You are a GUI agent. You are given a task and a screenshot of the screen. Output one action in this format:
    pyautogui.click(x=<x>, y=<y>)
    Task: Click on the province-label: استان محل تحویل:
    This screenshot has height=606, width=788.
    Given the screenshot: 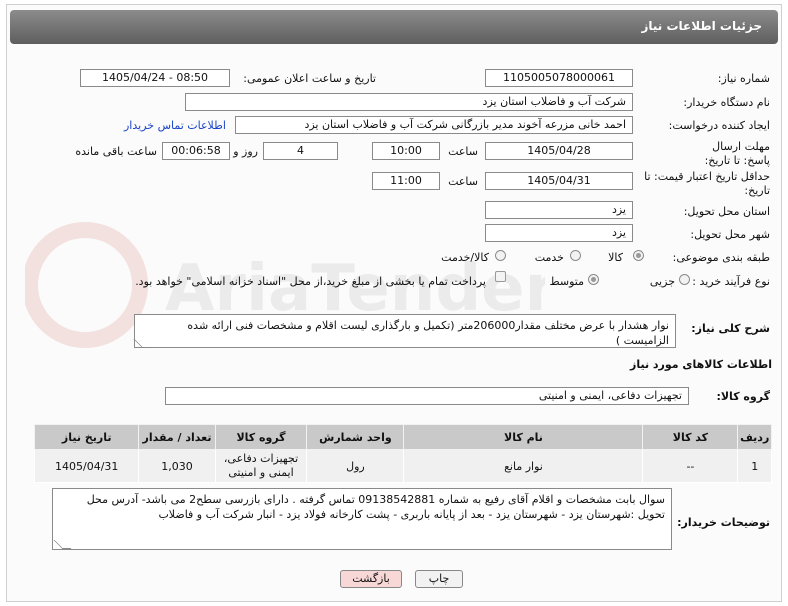 What is the action you would take?
    pyautogui.click(x=726, y=211)
    